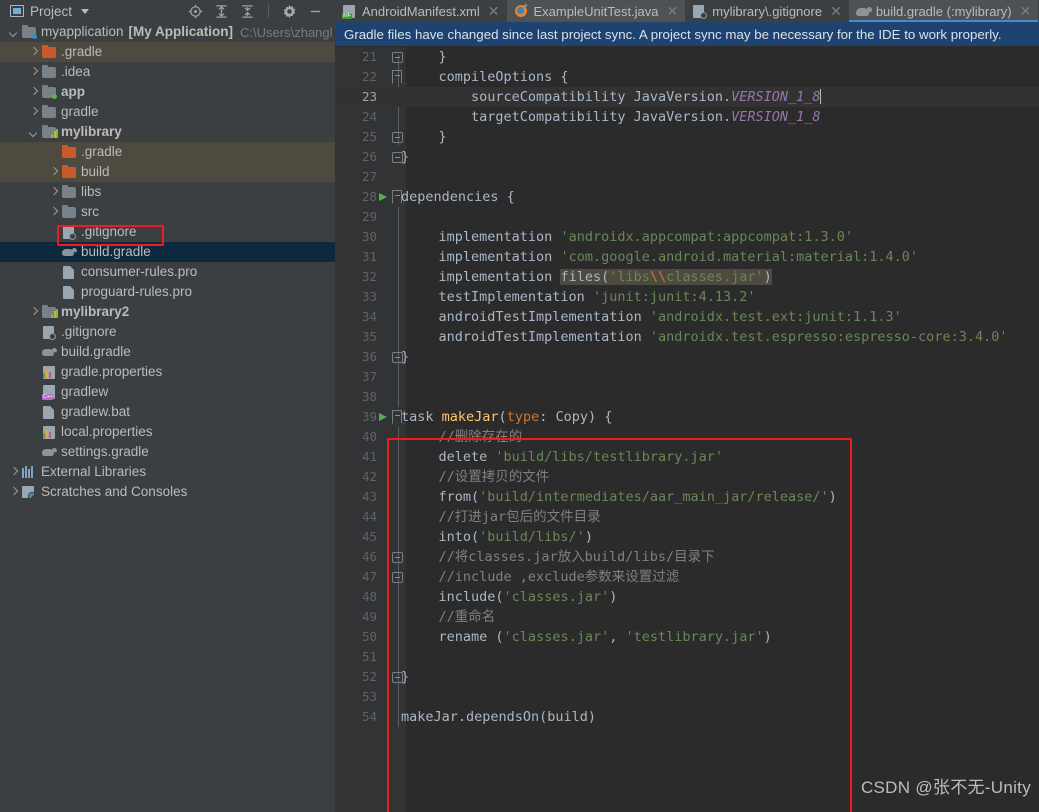 This screenshot has height=812, width=1039. I want to click on tree-row-gradle-folder: .gradle, so click(167, 52).